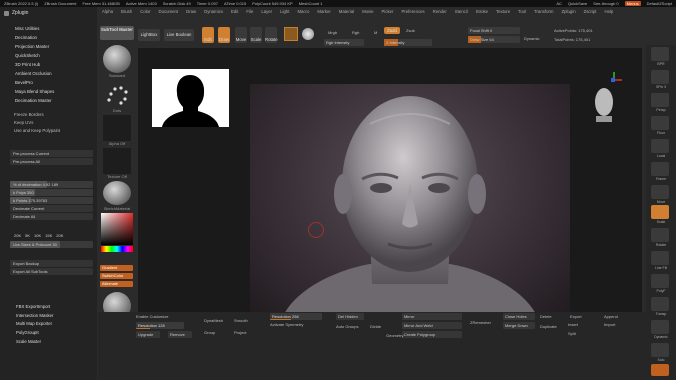 Image resolution: width=676 pixels, height=380 pixels. What do you see at coordinates (494, 39) in the screenshot?
I see `draw-size-slider: Draw Size 64` at bounding box center [494, 39].